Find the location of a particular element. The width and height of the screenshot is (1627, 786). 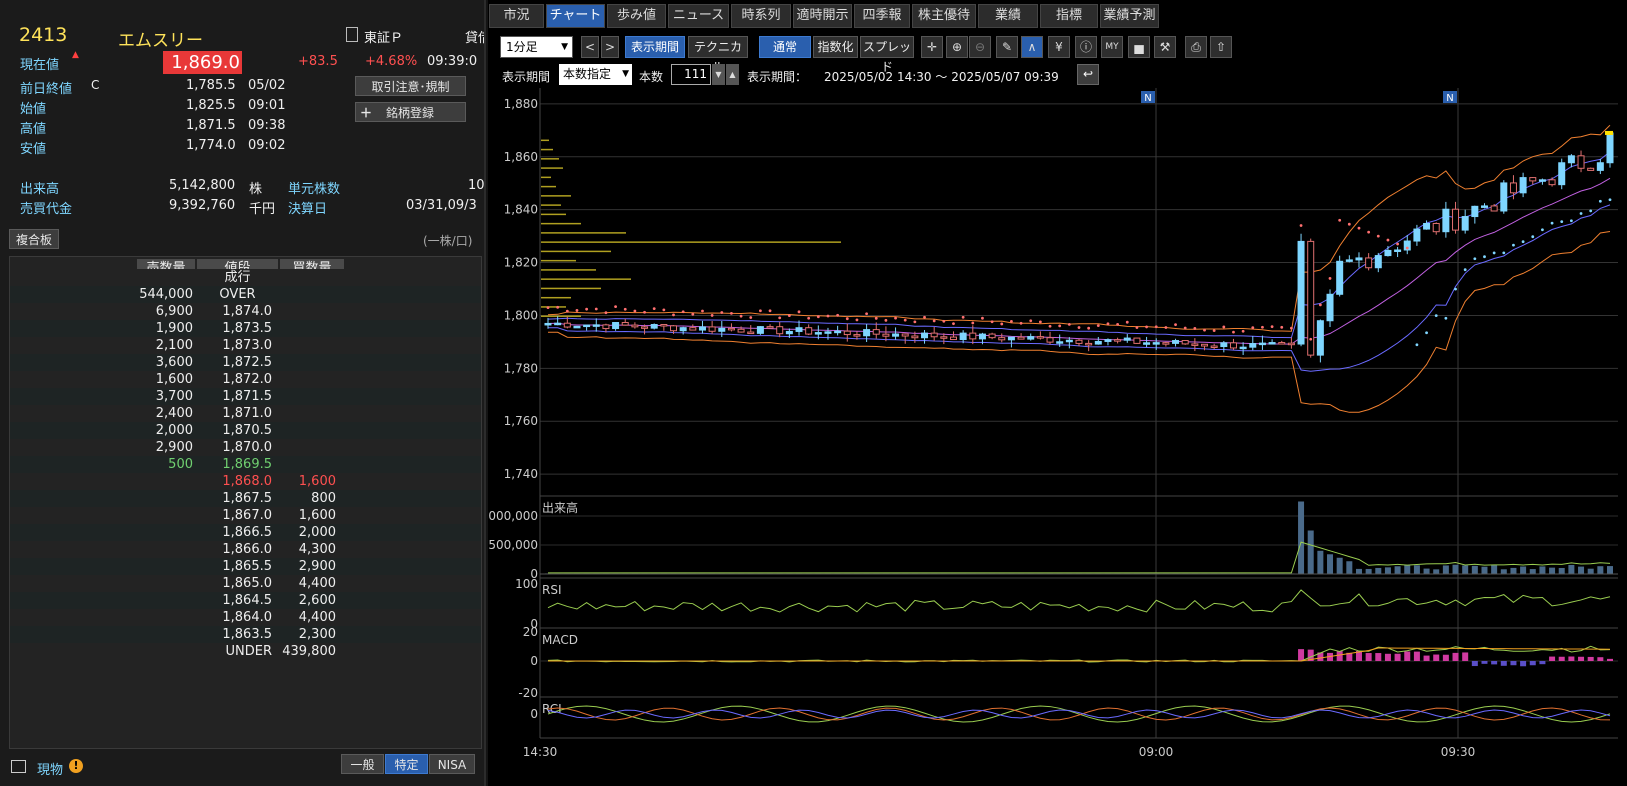

next-icon: > is located at coordinates (610, 47).